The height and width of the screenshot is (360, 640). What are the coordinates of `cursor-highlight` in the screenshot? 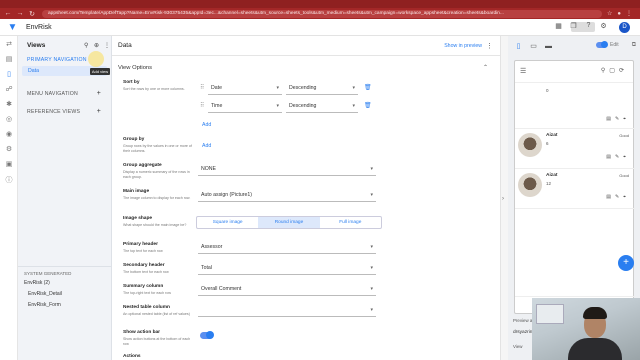 It's located at (96, 59).